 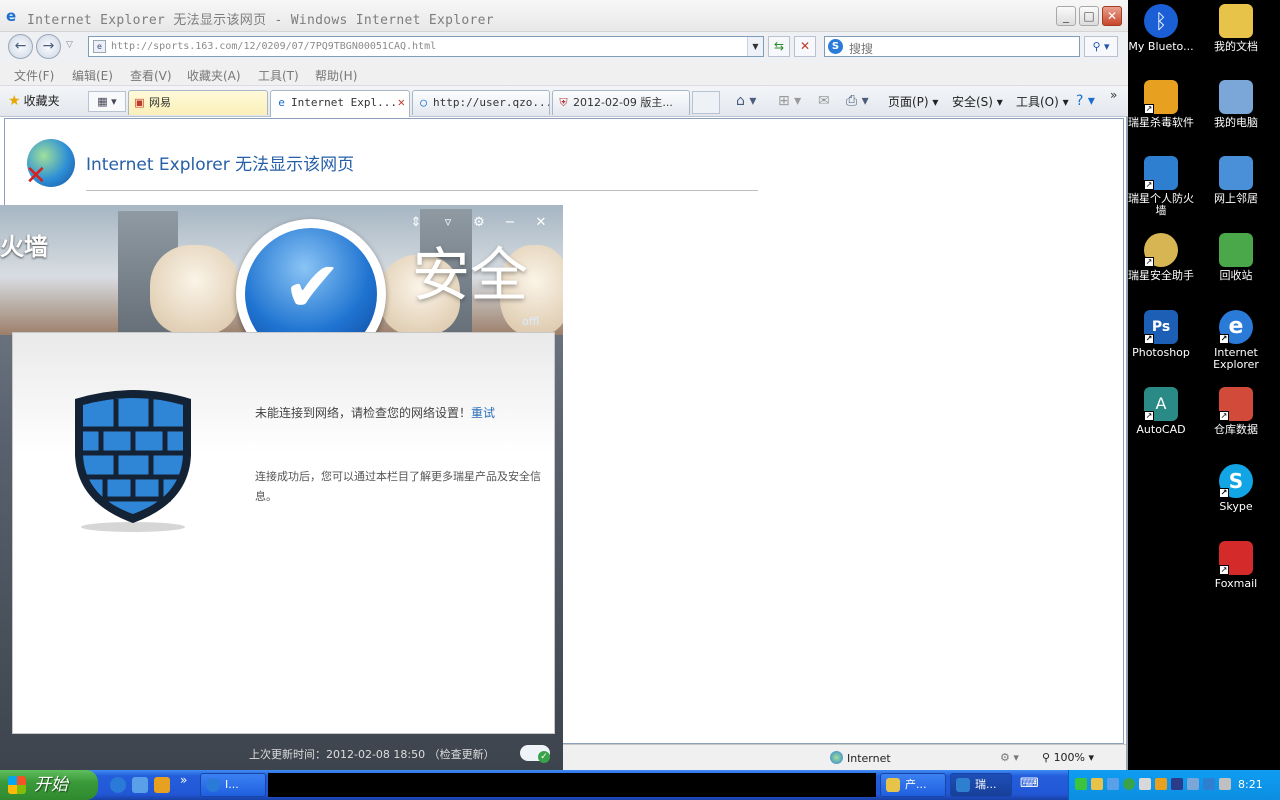 What do you see at coordinates (1113, 95) in the screenshot?
I see `chevron-more-icon: »` at bounding box center [1113, 95].